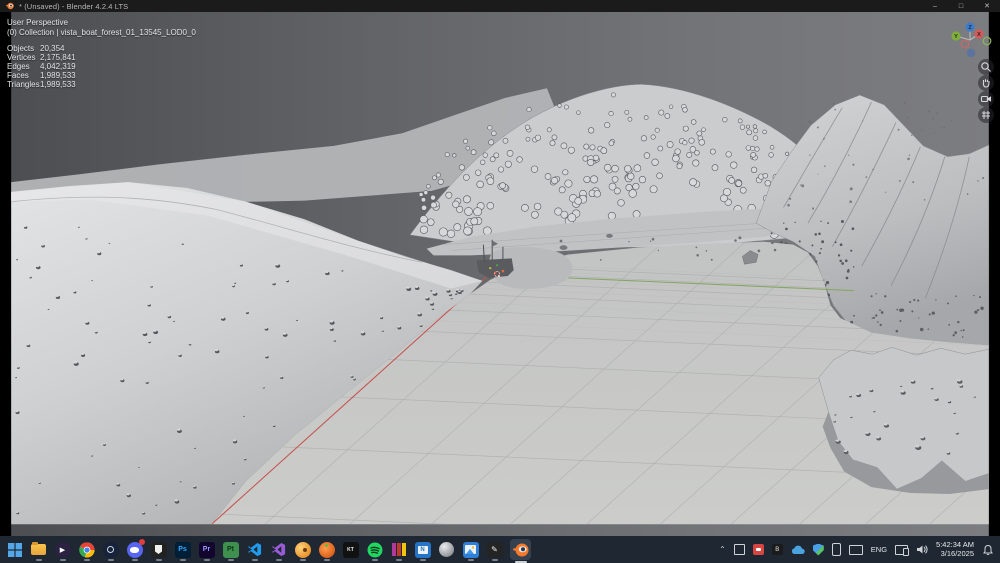 The height and width of the screenshot is (563, 1000). Describe the element at coordinates (987, 6) in the screenshot. I see `close-button: ✕` at that location.